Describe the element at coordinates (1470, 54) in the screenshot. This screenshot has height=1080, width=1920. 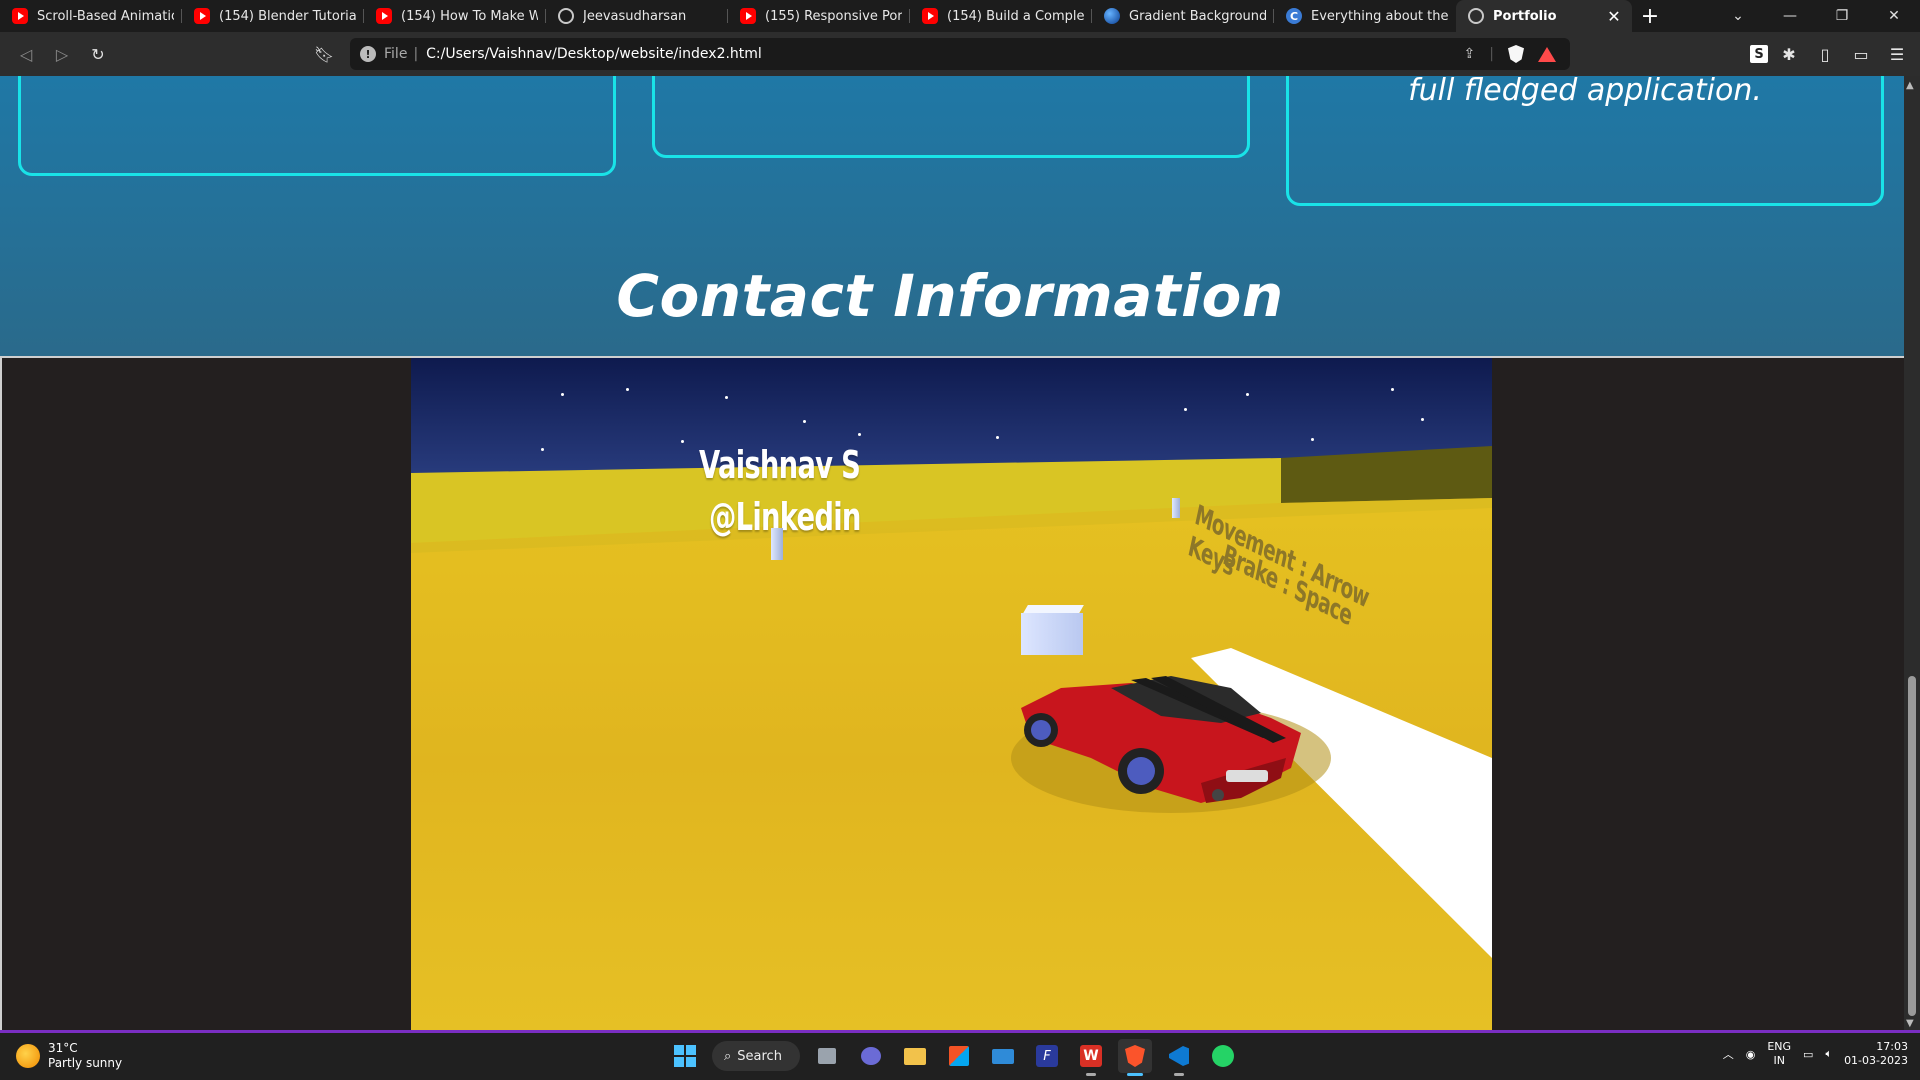
I see `share-icon: ⇪` at that location.